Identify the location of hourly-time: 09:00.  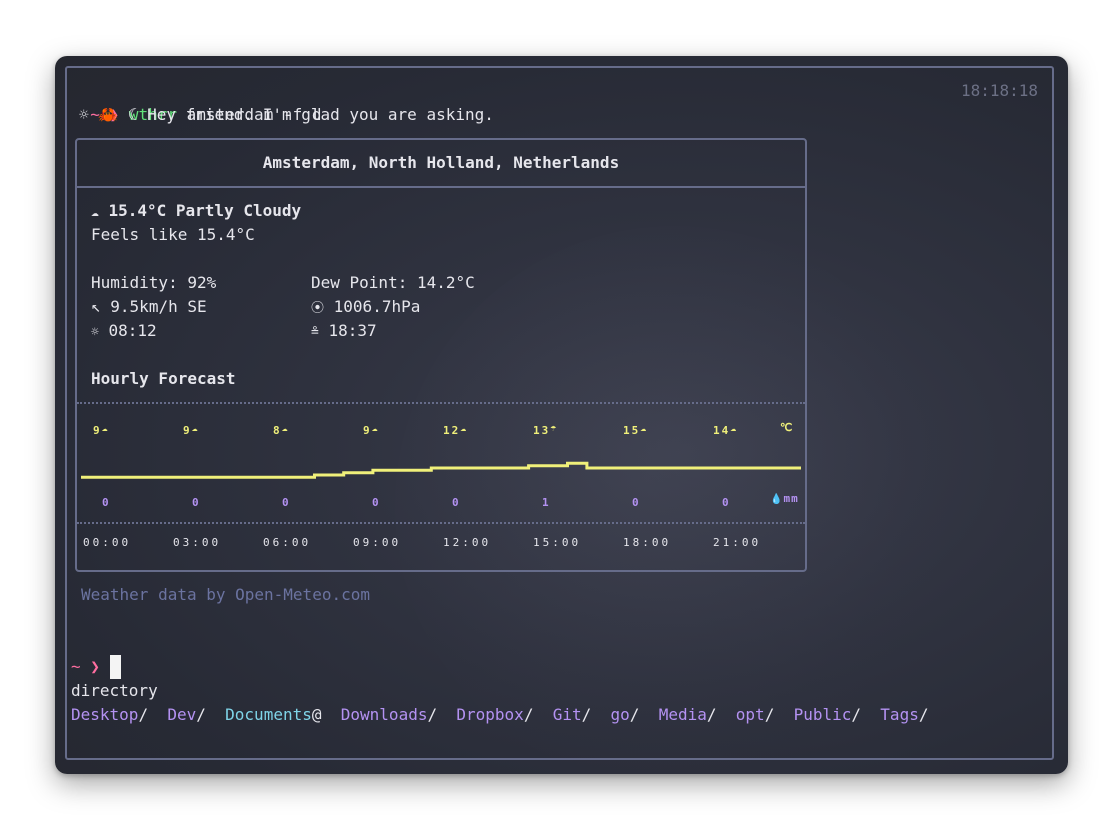
(377, 542).